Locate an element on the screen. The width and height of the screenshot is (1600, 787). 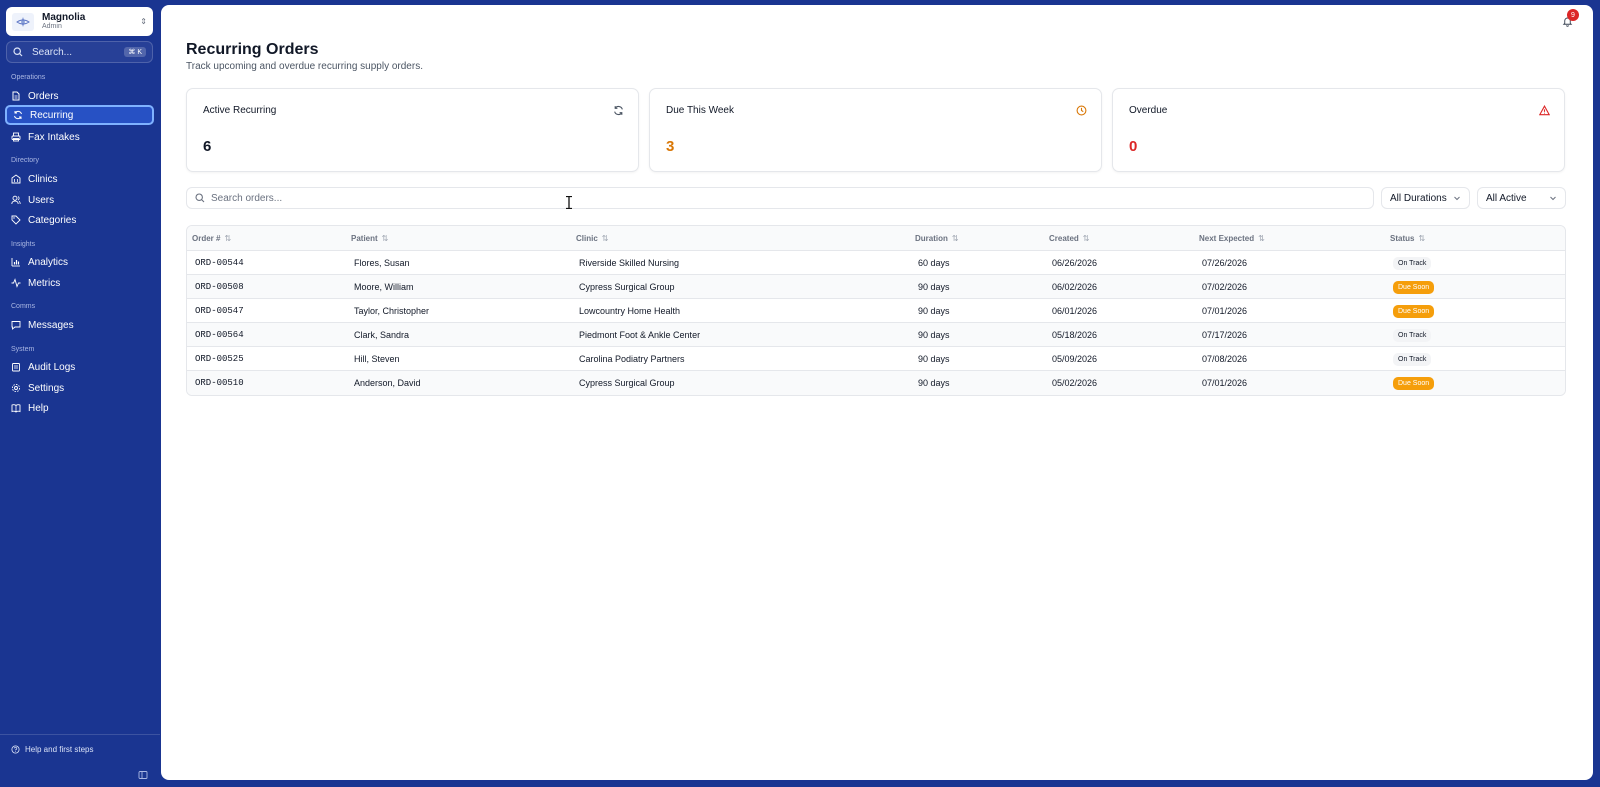
clinic-name: Lowcountry Home Health is located at coordinates (630, 311).